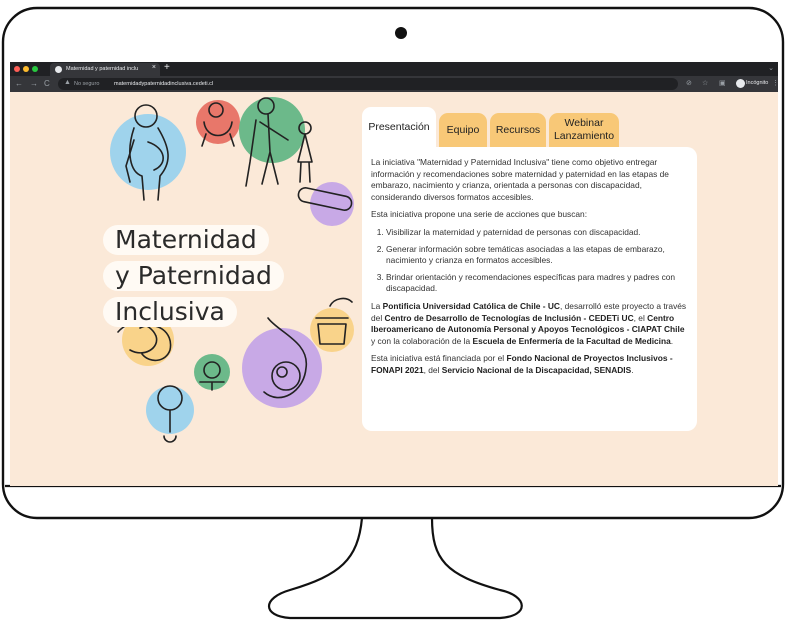 The height and width of the screenshot is (620, 786). What do you see at coordinates (395, 568) in the screenshot?
I see `monitor-stand` at bounding box center [395, 568].